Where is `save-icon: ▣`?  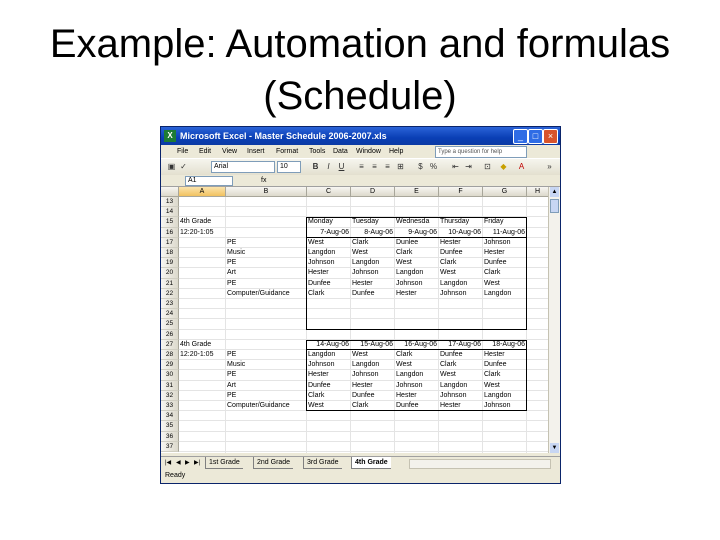 save-icon: ▣ is located at coordinates (171, 166).